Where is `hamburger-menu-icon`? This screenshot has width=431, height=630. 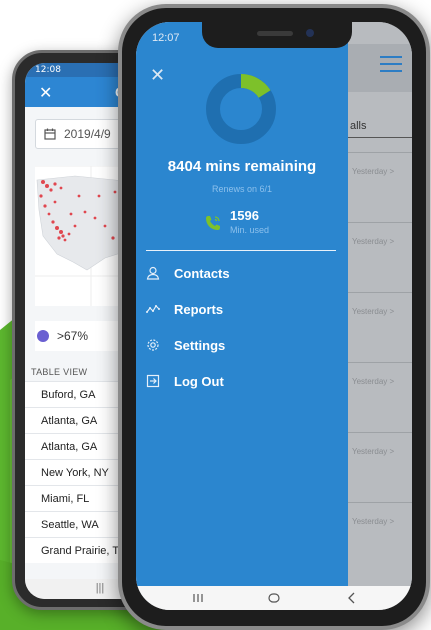
hamburger-menu-icon is located at coordinates (391, 64).